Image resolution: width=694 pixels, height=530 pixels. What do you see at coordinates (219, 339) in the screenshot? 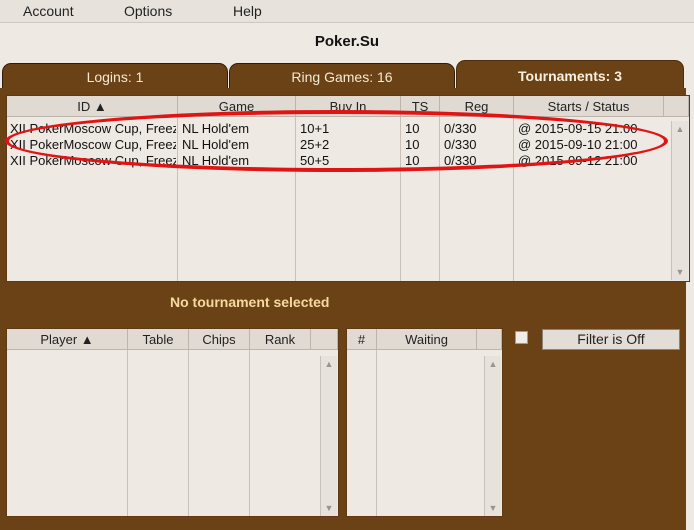
I see `col-header-chips: Chips` at bounding box center [219, 339].